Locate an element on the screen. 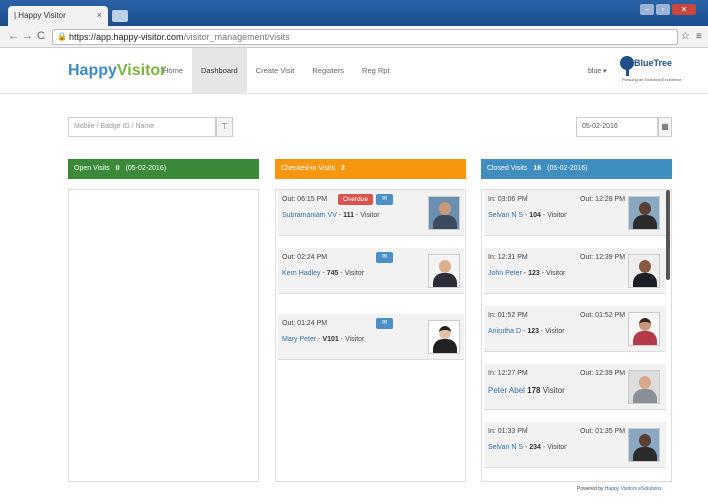  brand-name: BlueTree is located at coordinates (653, 63).